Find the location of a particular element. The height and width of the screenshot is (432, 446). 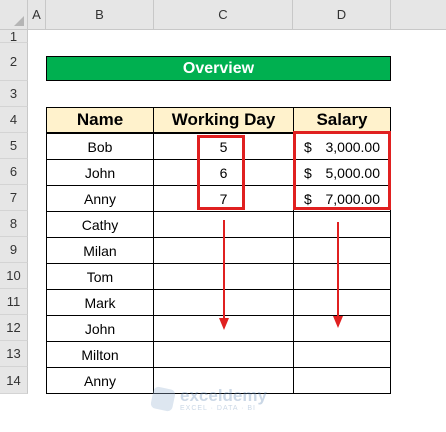

row-header-12: 12 is located at coordinates (14, 328).